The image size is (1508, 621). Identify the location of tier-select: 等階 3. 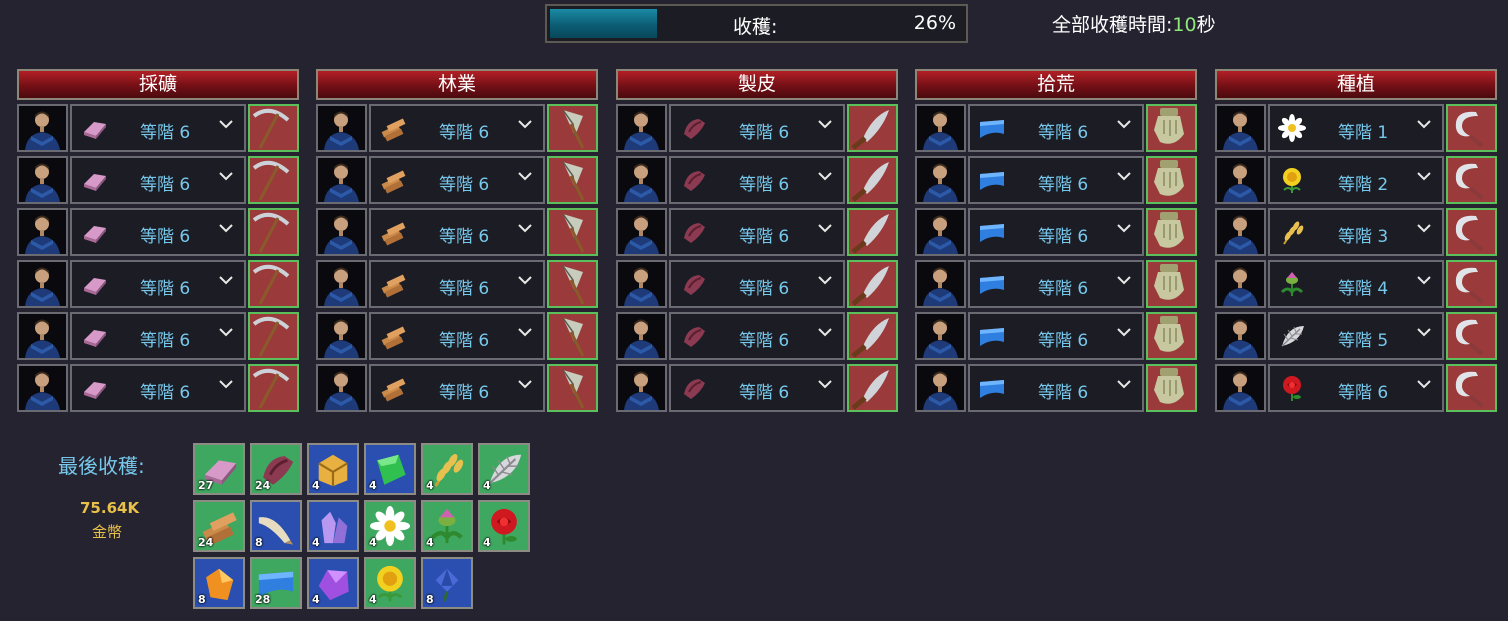
(1356, 232).